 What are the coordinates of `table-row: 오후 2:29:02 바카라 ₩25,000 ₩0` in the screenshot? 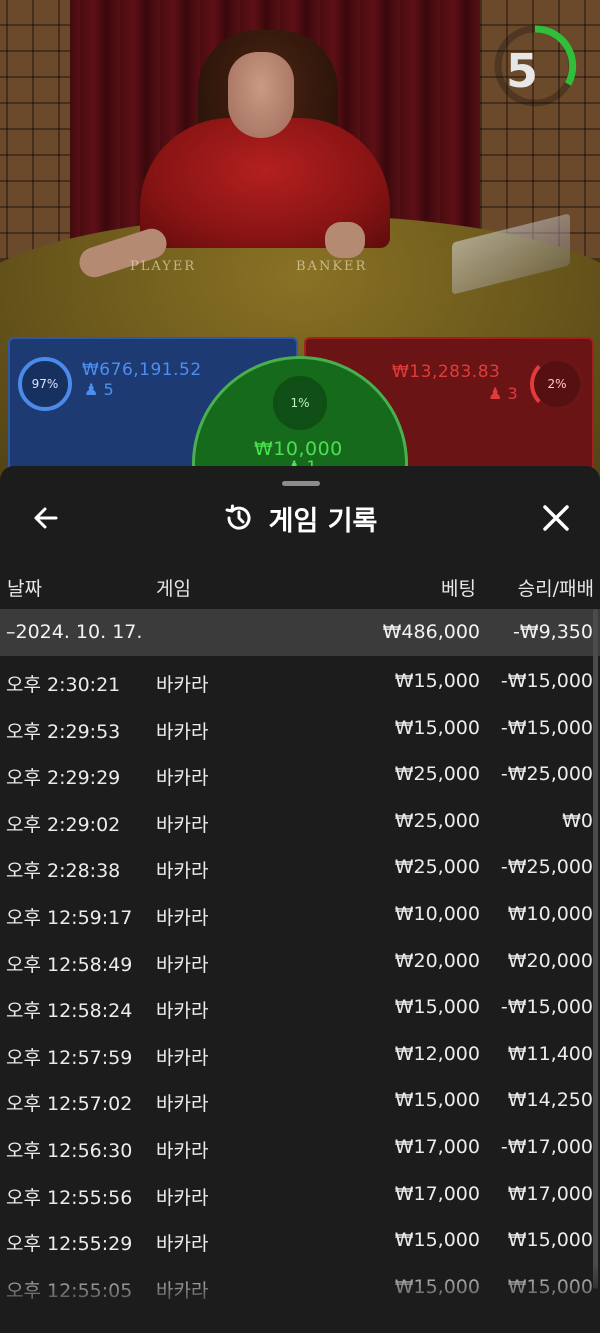 It's located at (300, 823).